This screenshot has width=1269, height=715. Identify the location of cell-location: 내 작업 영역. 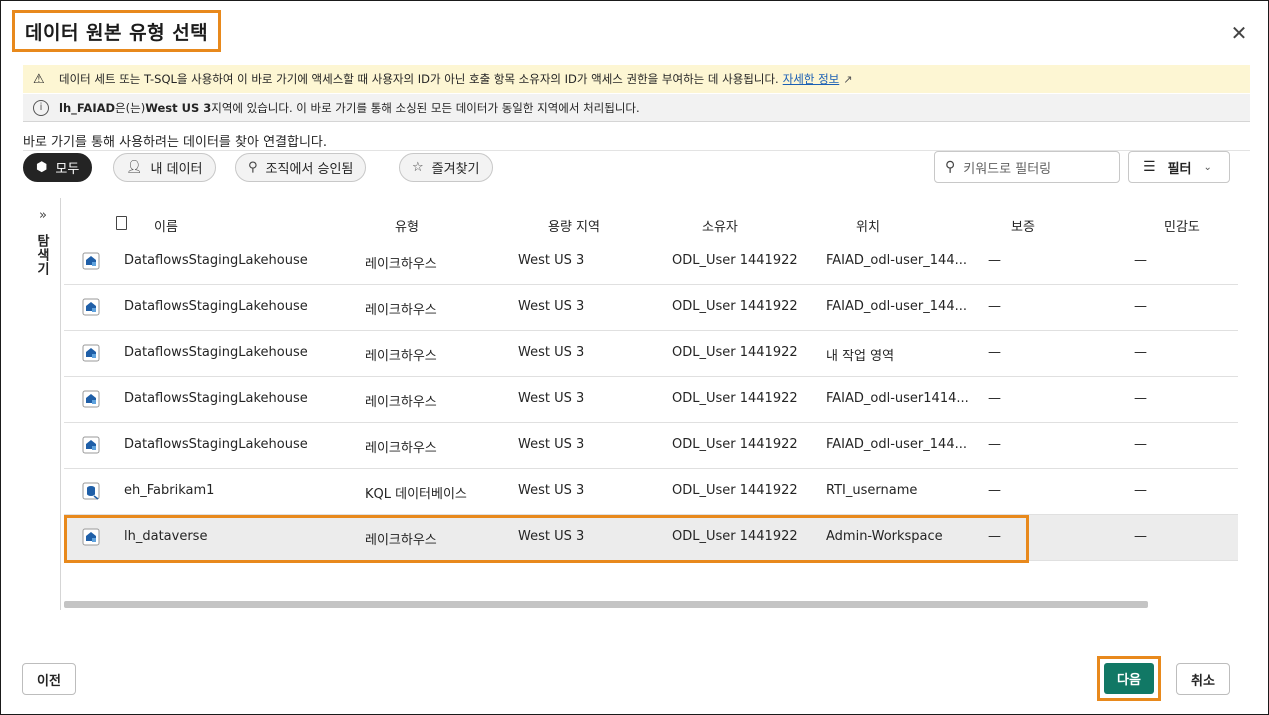
(860, 356).